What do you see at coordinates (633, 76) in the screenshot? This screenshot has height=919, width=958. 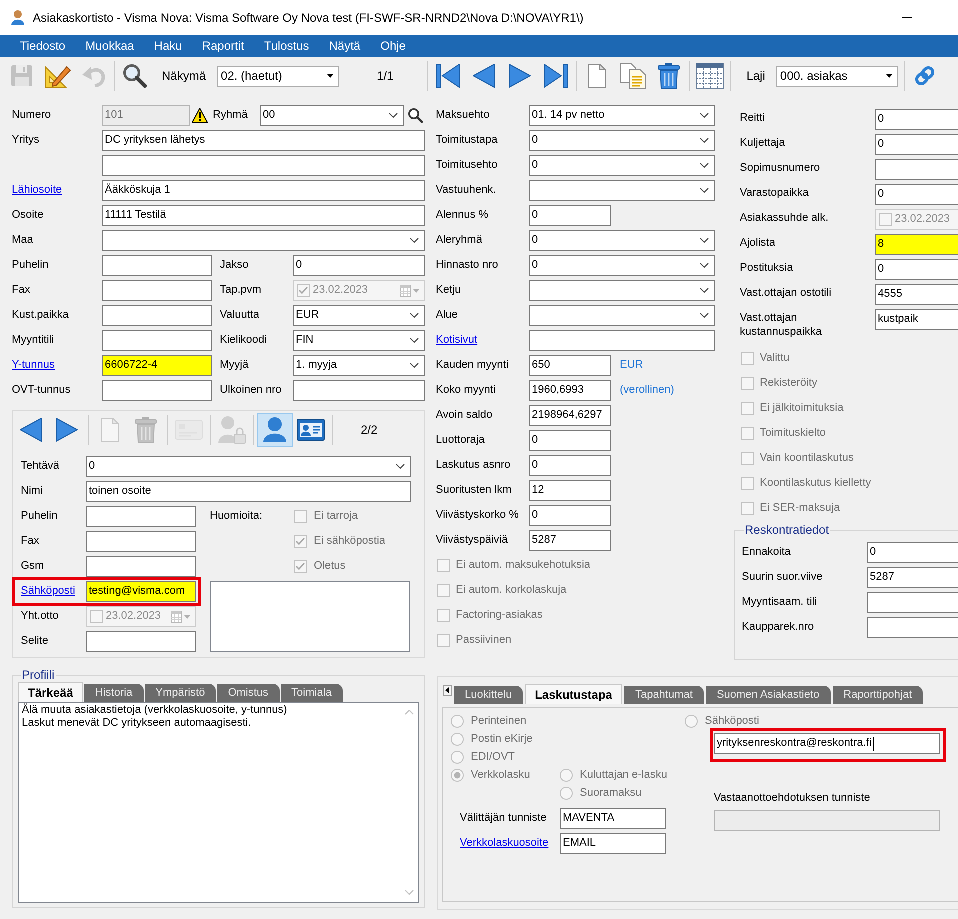 I see `pages-icon` at bounding box center [633, 76].